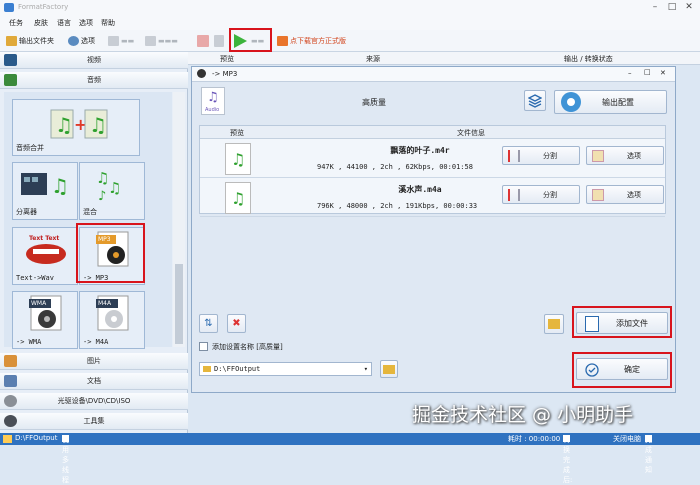 The image size is (700, 485). Describe the element at coordinates (227, 59) in the screenshot. I see `col-preview: 预览` at that location.